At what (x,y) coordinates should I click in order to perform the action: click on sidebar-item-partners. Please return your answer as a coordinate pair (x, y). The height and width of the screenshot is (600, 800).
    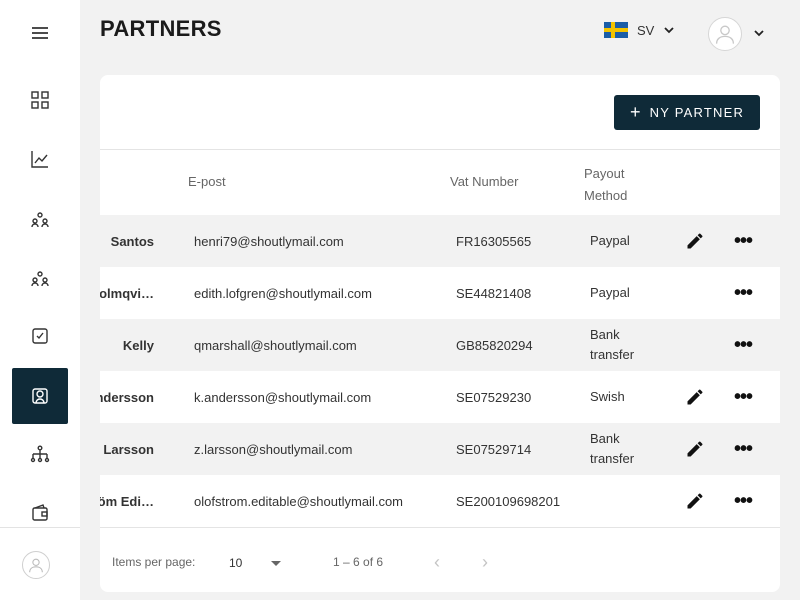
    Looking at the image, I should click on (40, 396).